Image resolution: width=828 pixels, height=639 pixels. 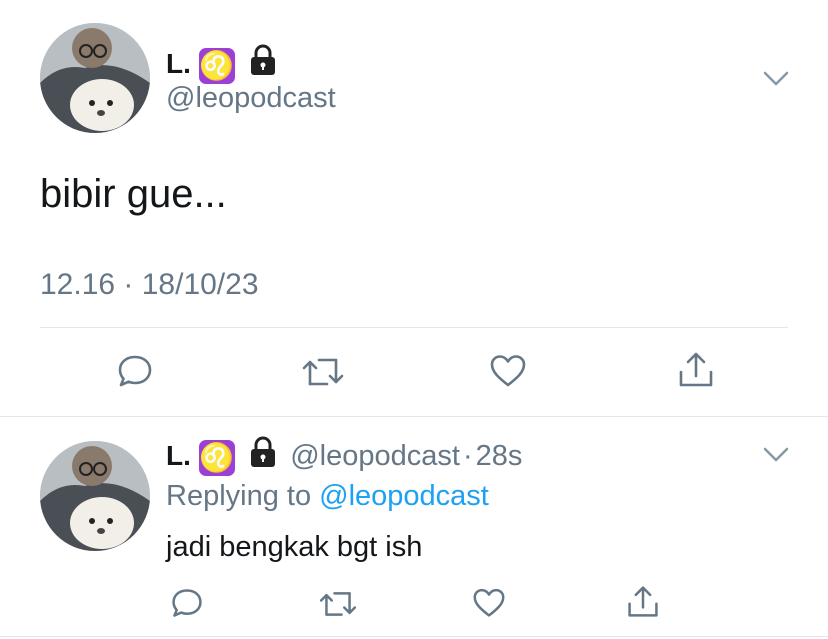 I want to click on reply-display-name: L., so click(x=178, y=455).